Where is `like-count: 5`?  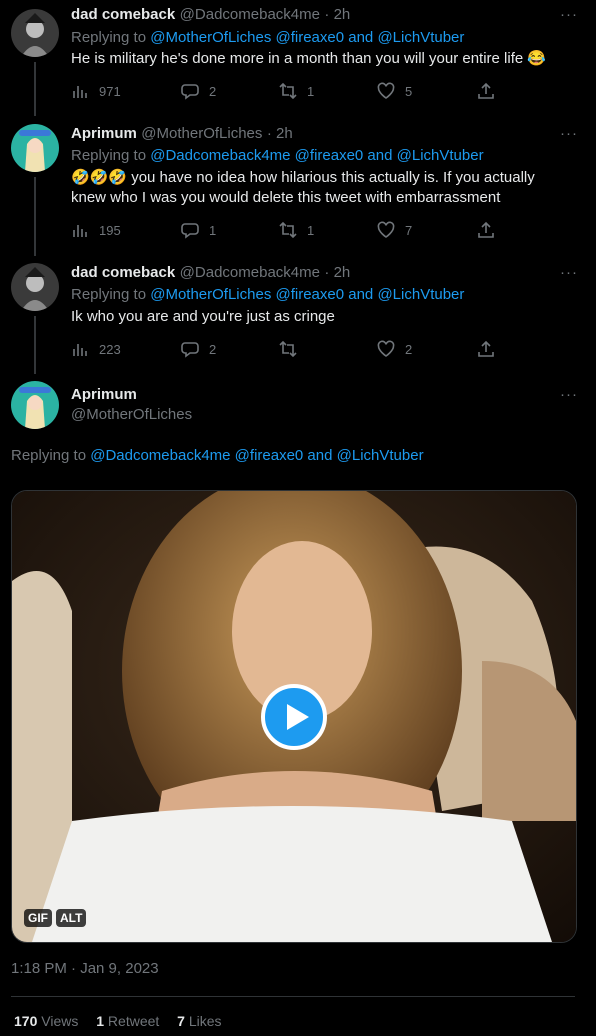 like-count: 5 is located at coordinates (409, 91).